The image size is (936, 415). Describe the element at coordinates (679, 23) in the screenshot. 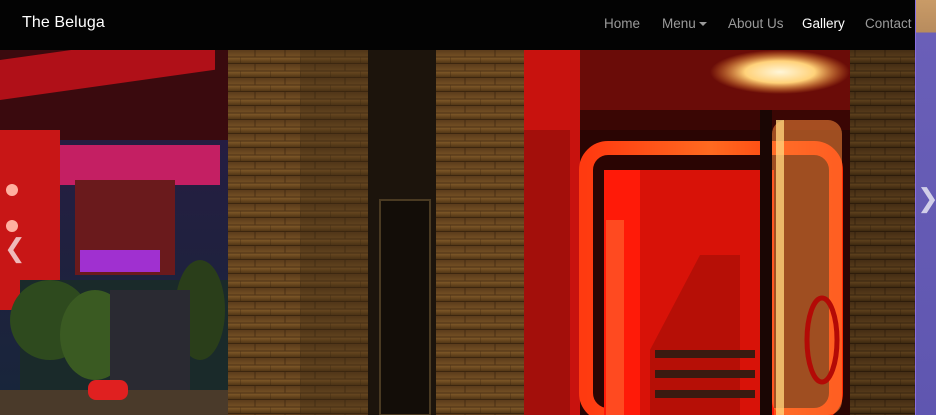

I see `nav-menu-label: Menu` at that location.